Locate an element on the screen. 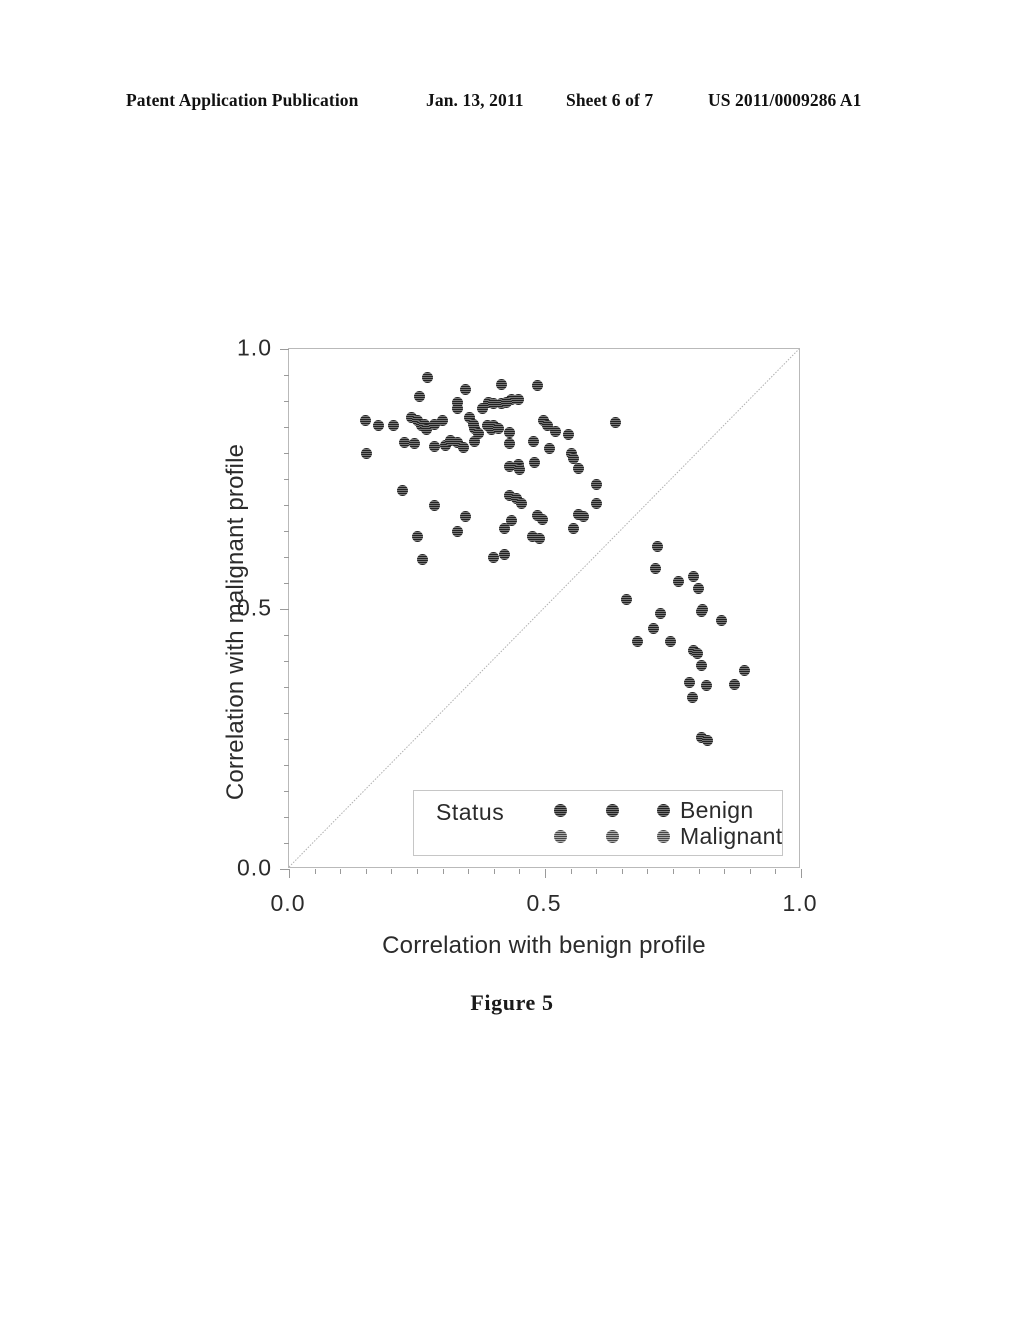  y-tick-label: 1.0 is located at coordinates (254, 347).